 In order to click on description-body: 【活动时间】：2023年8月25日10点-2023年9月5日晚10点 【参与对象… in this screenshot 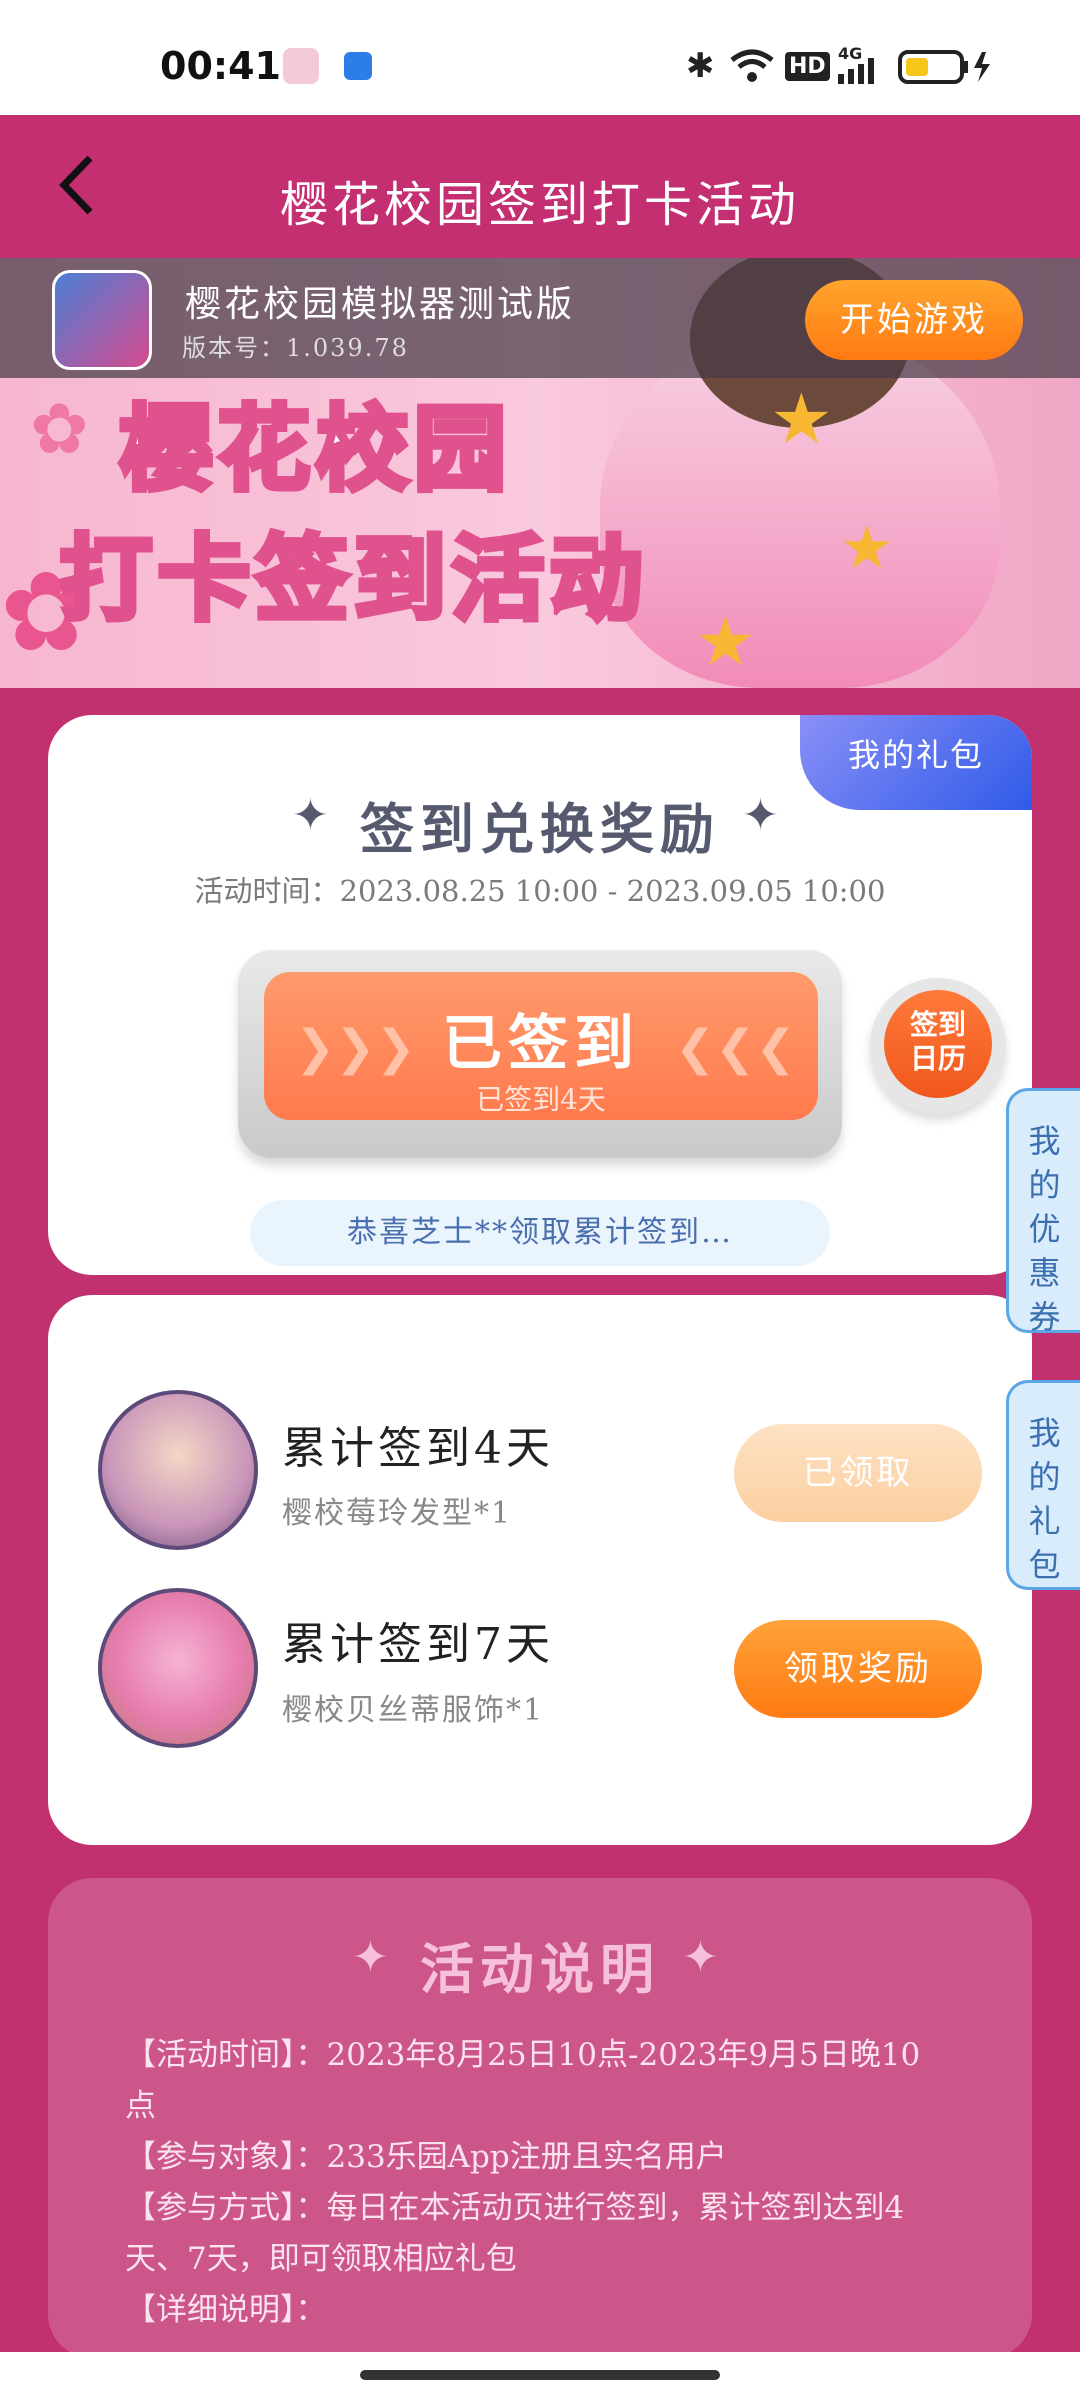, I will do `click(535, 2183)`.